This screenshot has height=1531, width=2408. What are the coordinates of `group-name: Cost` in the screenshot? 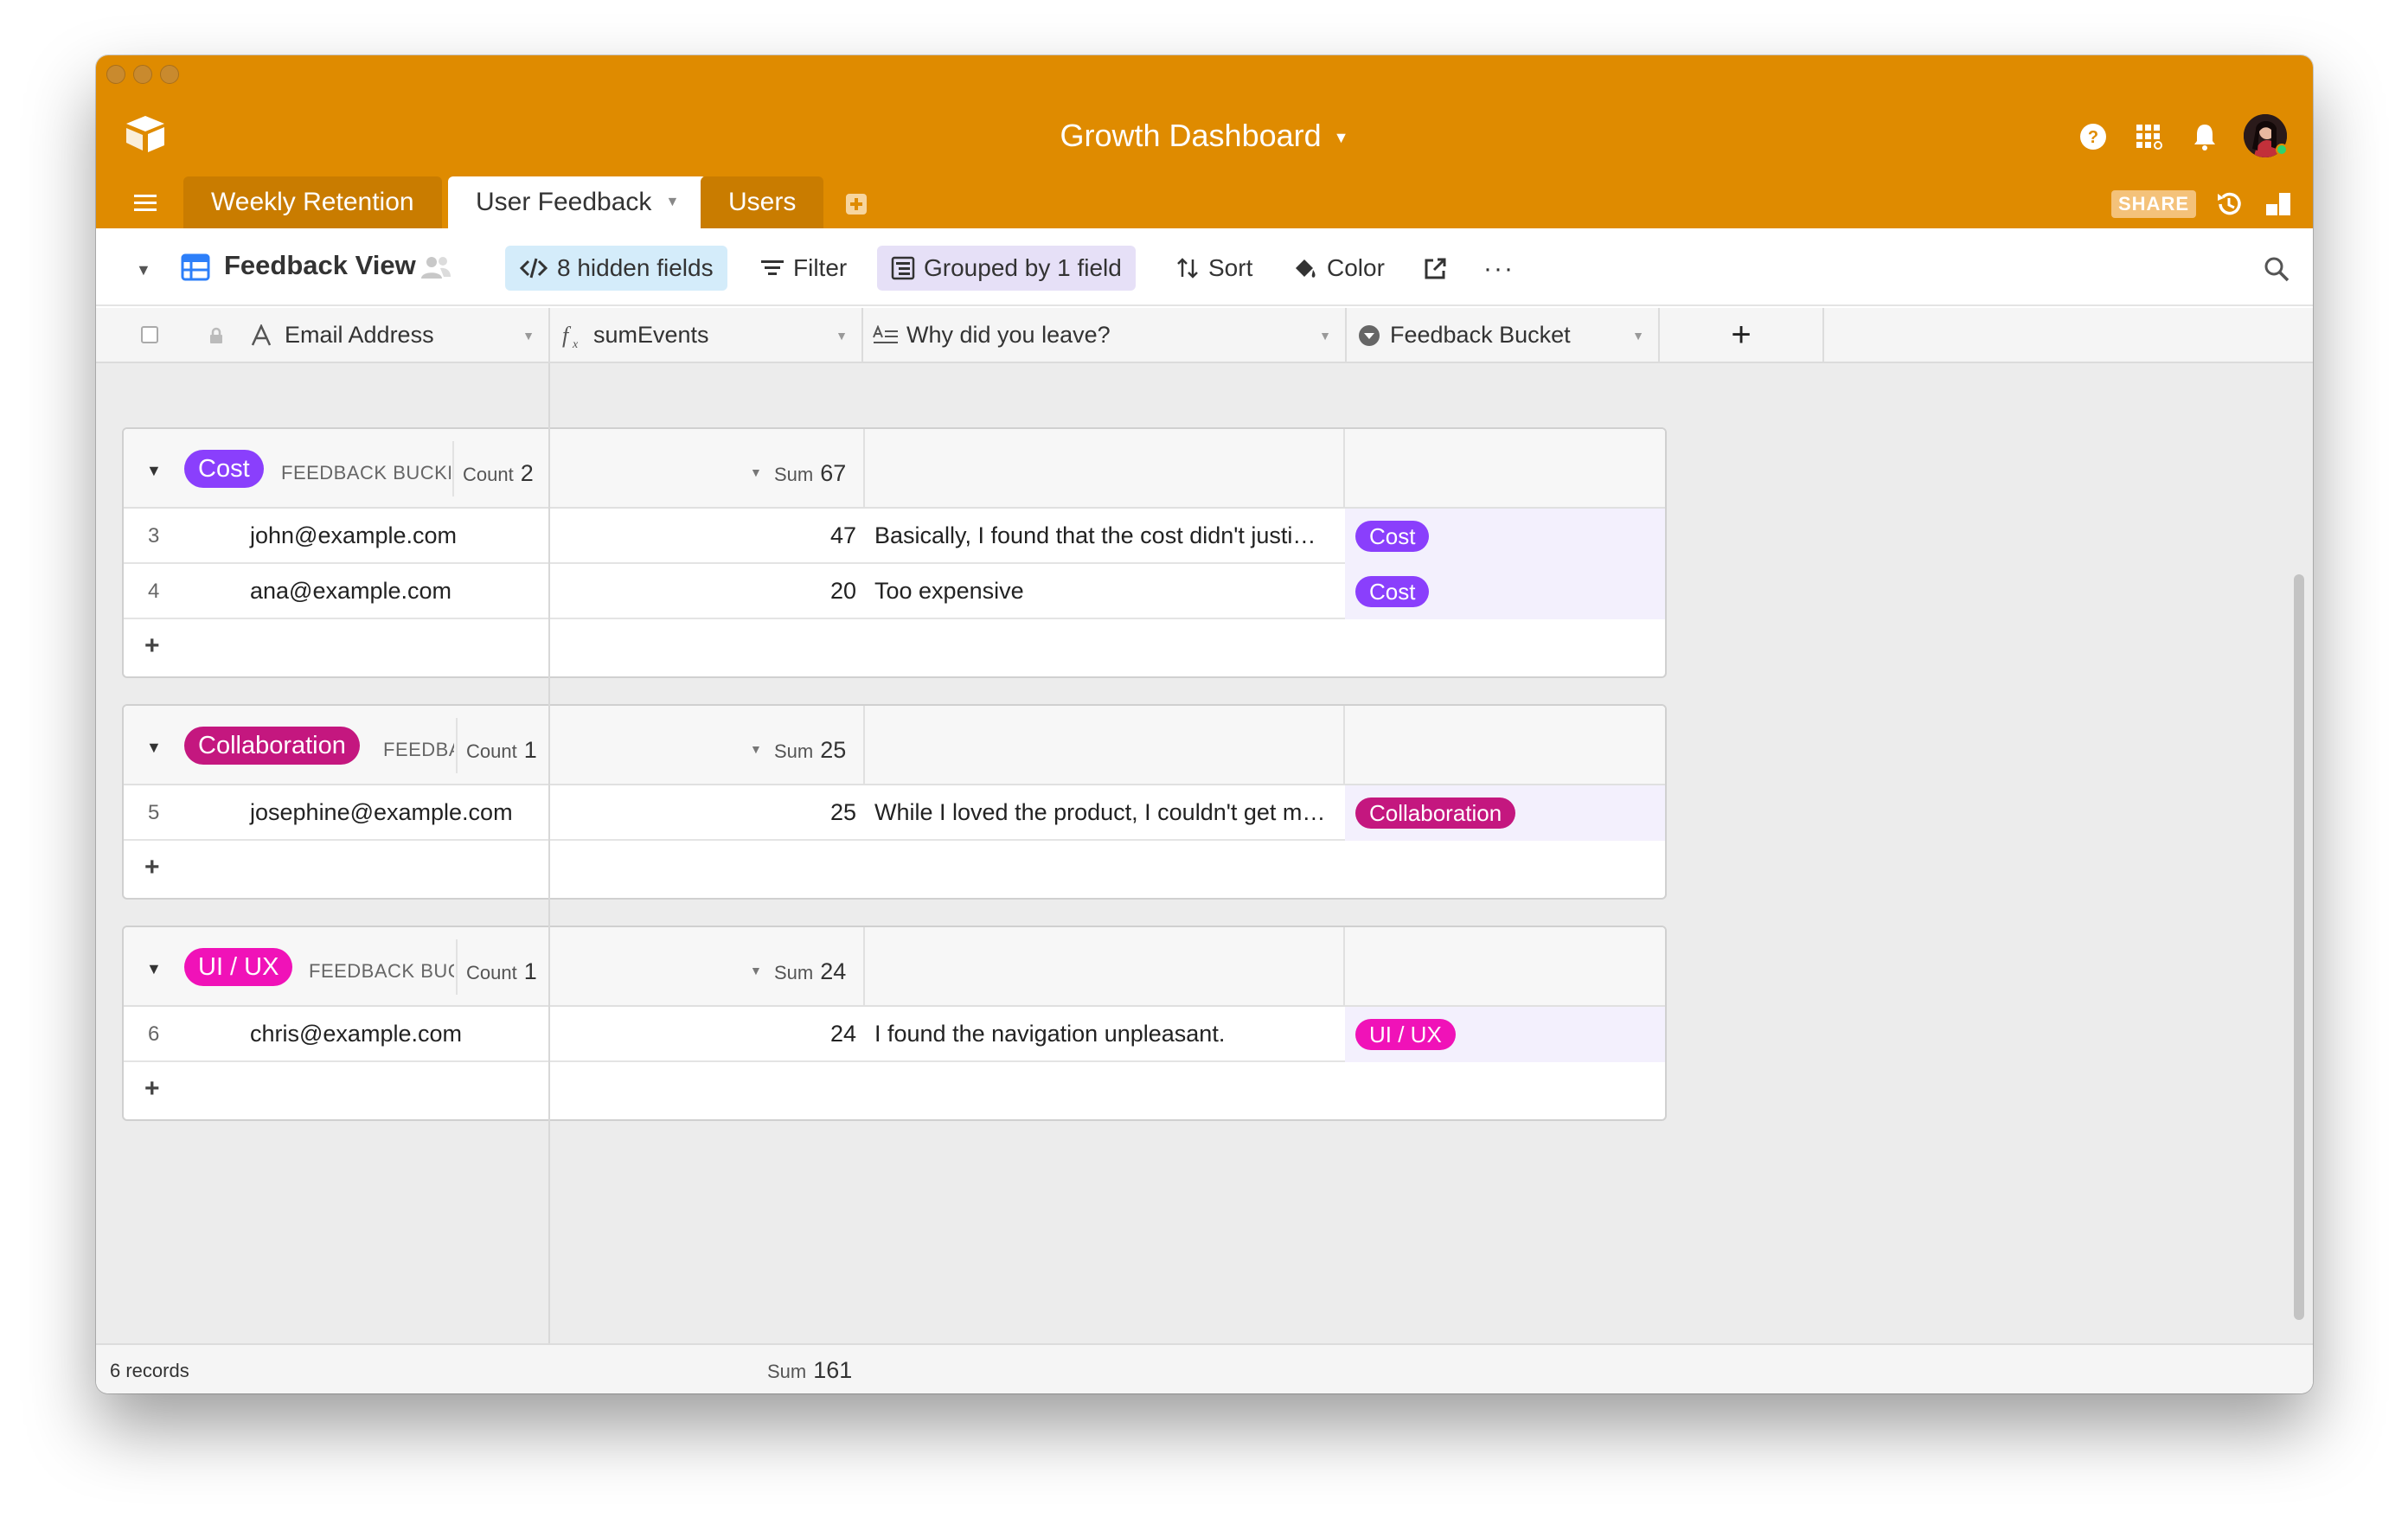 It's located at (224, 469).